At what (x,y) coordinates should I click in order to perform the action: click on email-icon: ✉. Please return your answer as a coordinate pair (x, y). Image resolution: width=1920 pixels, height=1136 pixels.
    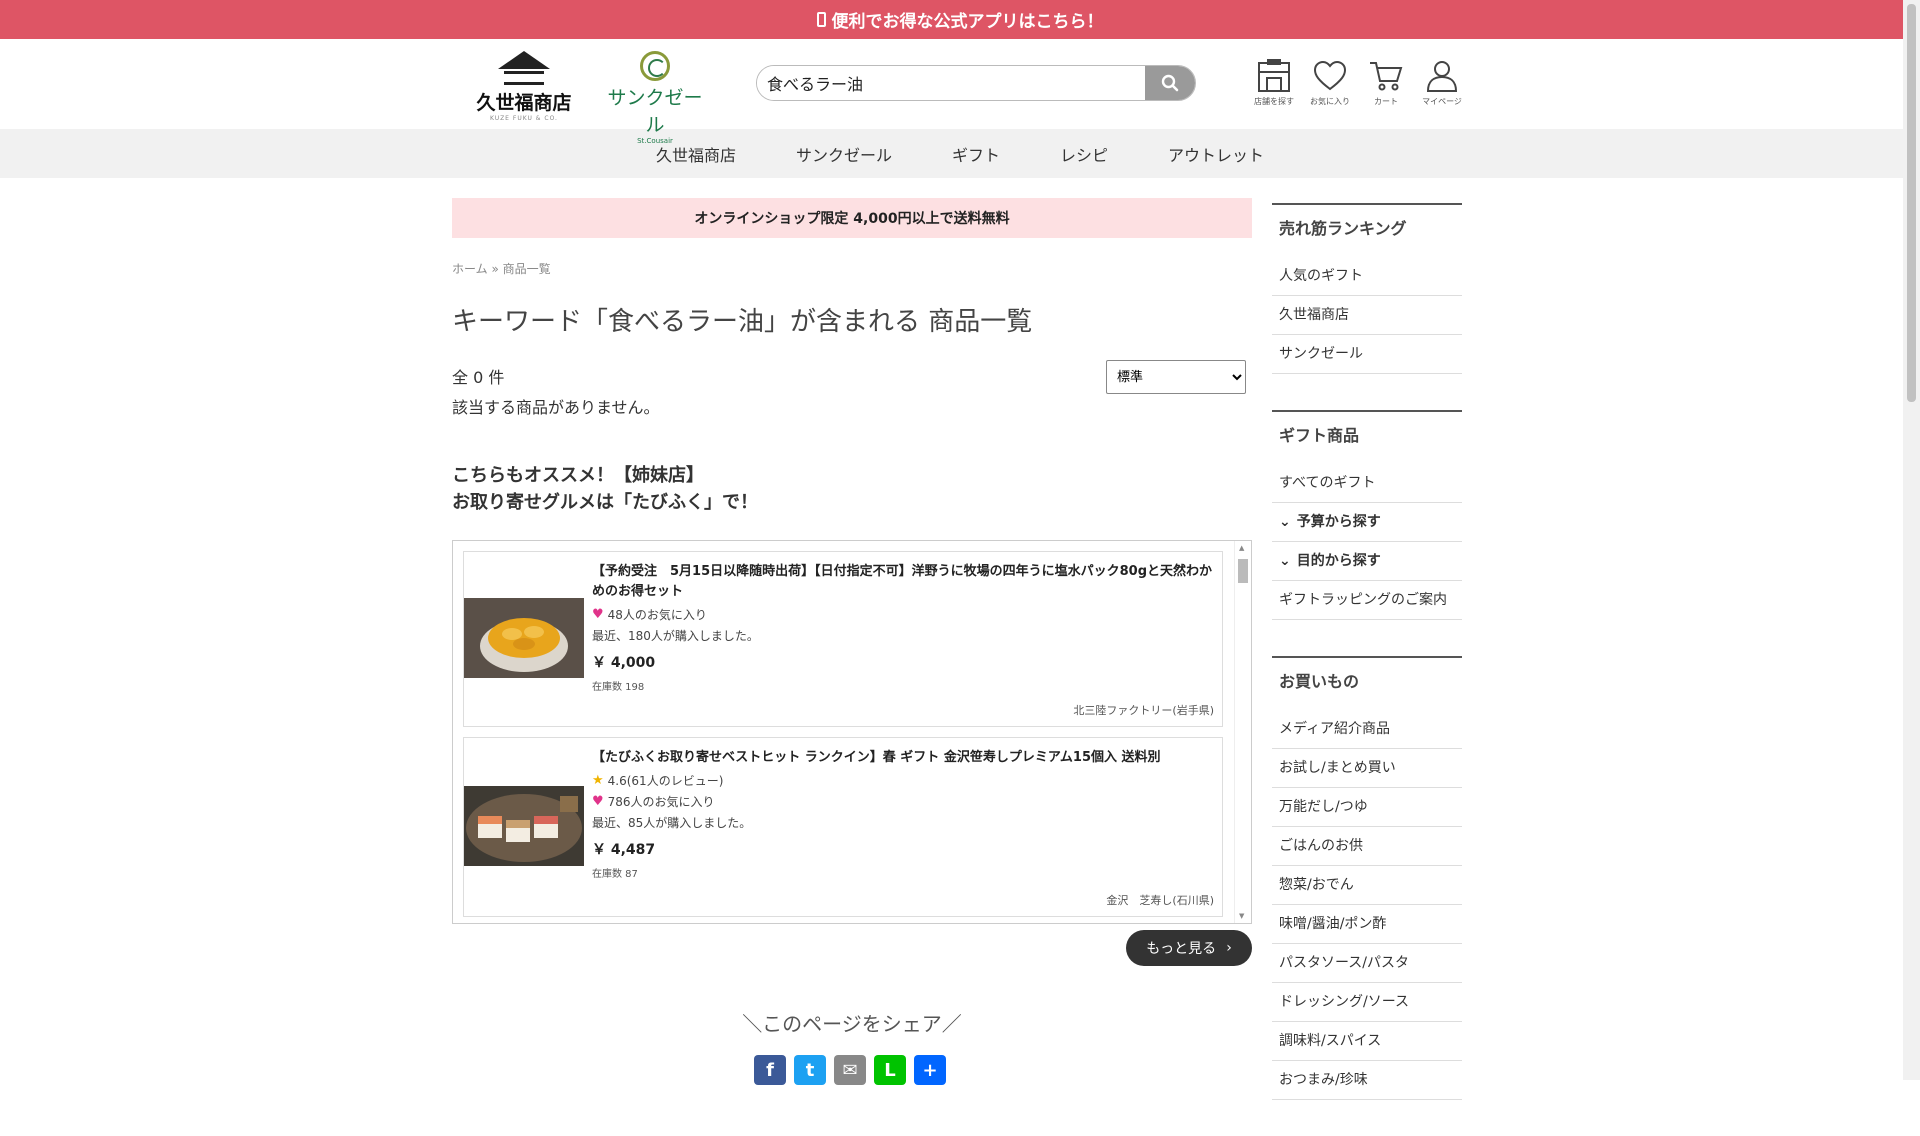
    Looking at the image, I should click on (850, 1070).